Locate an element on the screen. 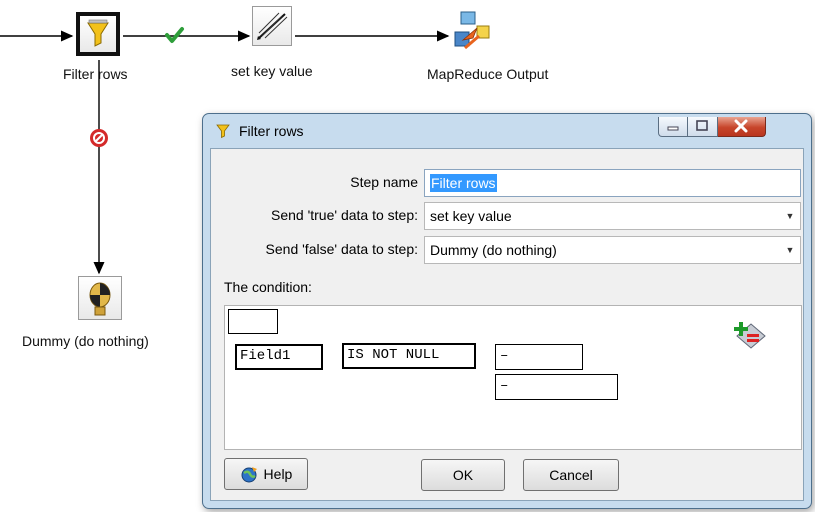  step-dummy is located at coordinates (100, 298).